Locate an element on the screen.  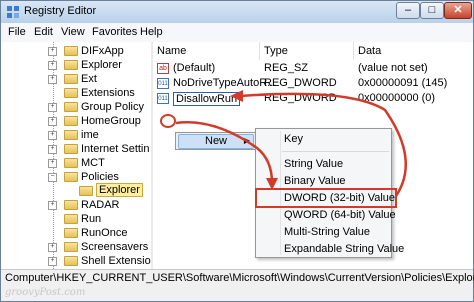
context-menu-new-label: New is located at coordinates (216, 141).